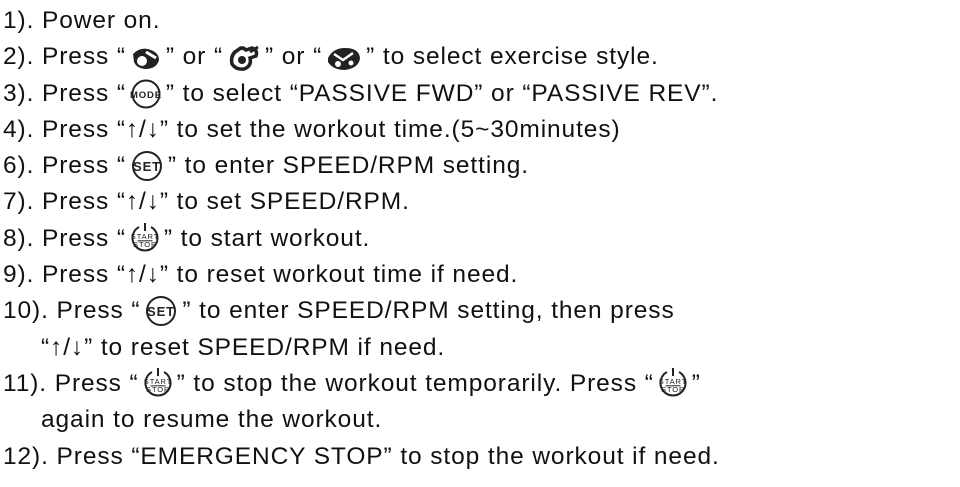 Image resolution: width=960 pixels, height=487 pixels. What do you see at coordinates (481, 21) in the screenshot?
I see `instruction-s1: 1). Power on.` at bounding box center [481, 21].